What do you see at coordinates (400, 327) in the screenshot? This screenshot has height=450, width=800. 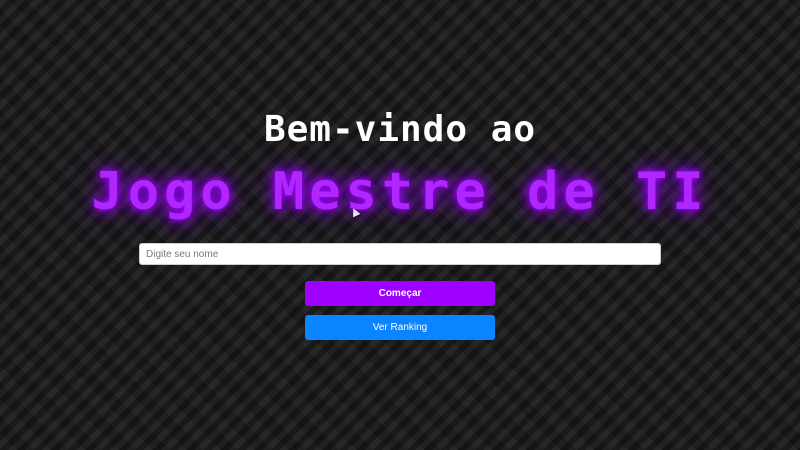 I see `view-ranking-button: Ver Ranking` at bounding box center [400, 327].